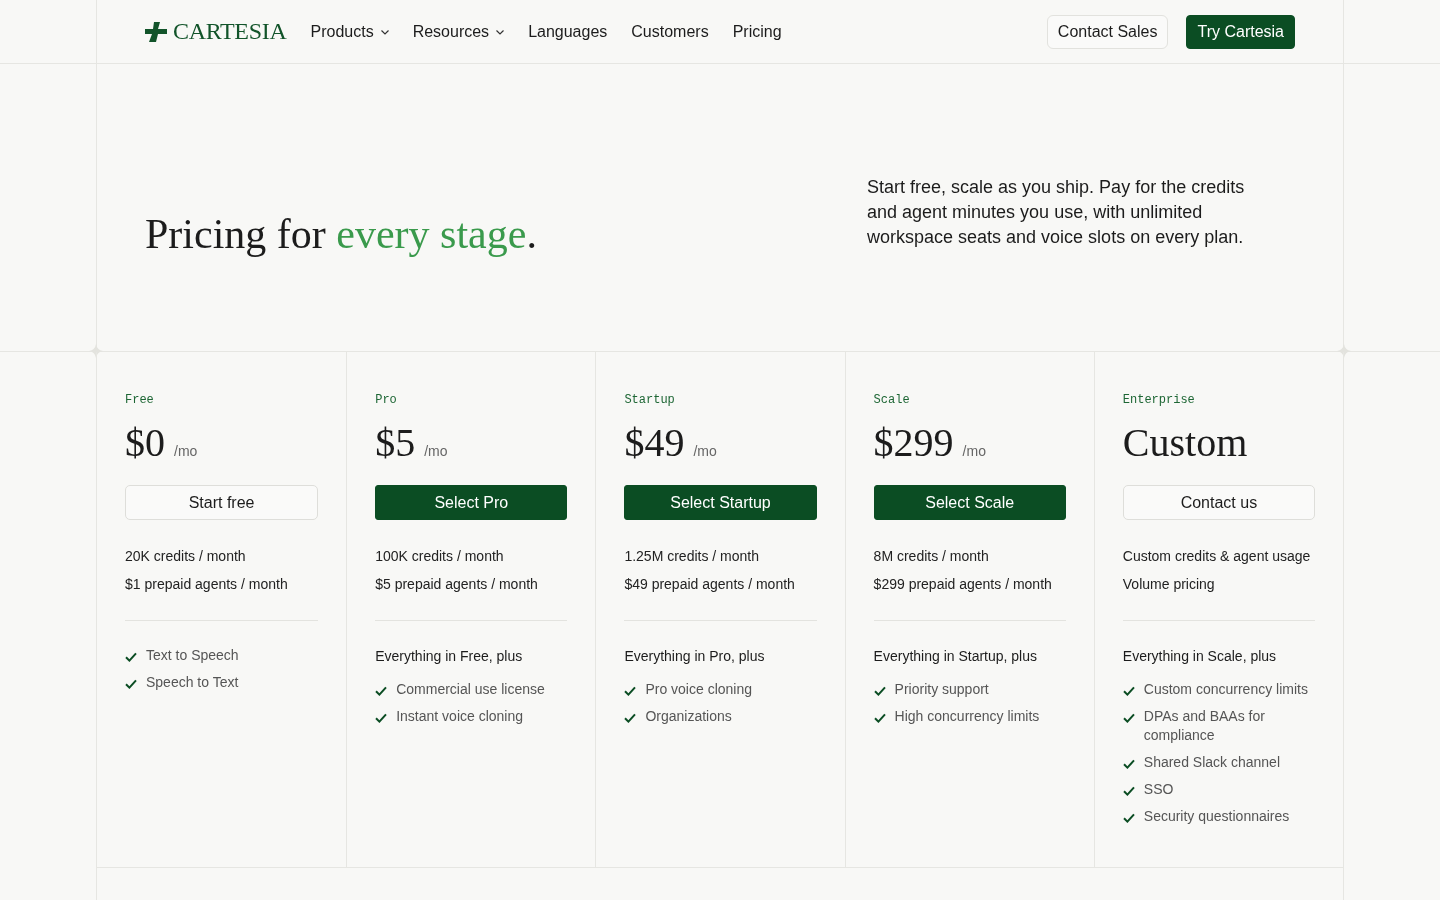  What do you see at coordinates (470, 689) in the screenshot?
I see `feature-text: Commercial use license` at bounding box center [470, 689].